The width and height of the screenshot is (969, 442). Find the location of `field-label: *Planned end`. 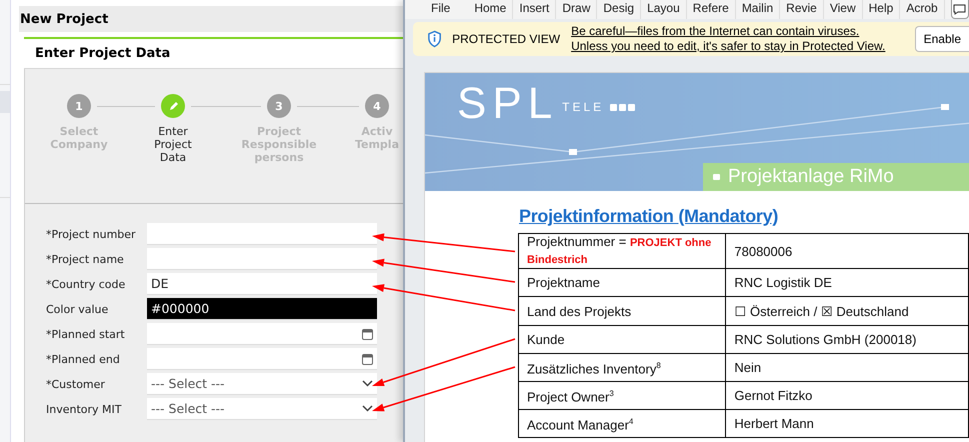

field-label: *Planned end is located at coordinates (83, 359).